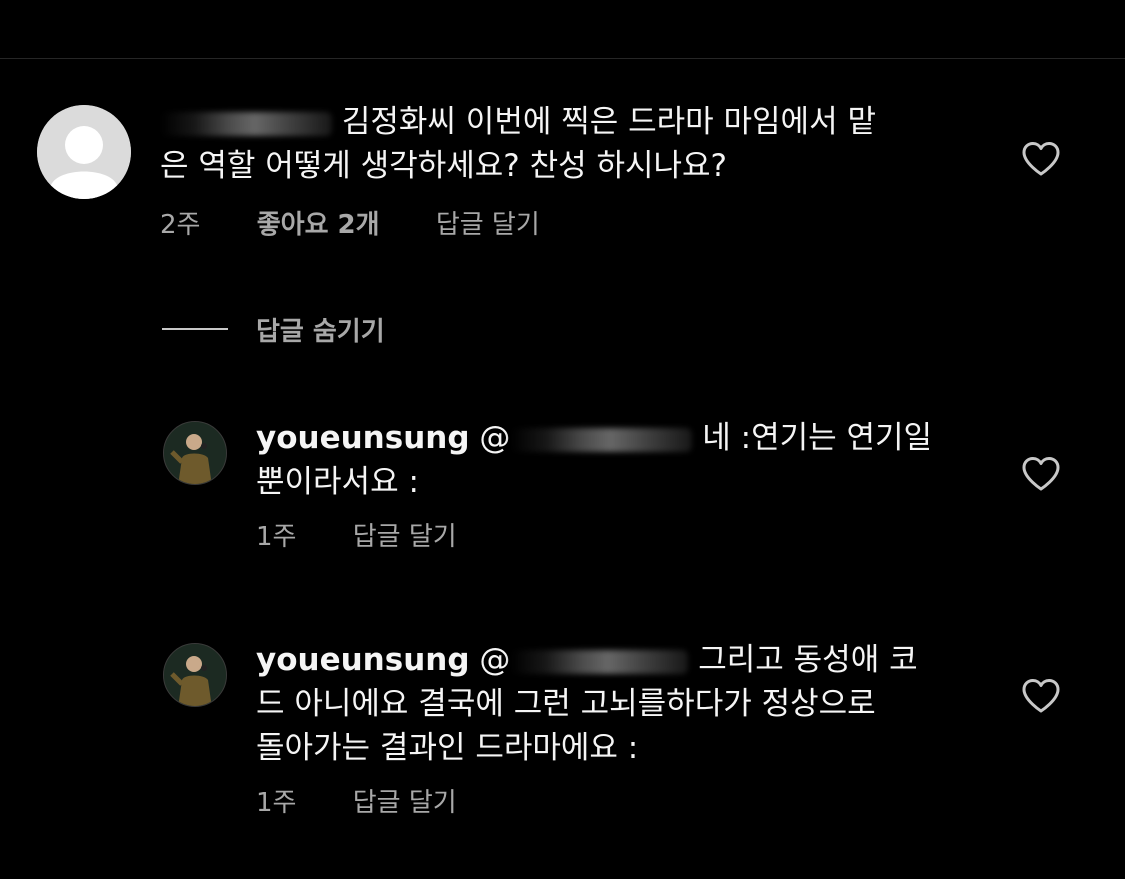 This screenshot has height=879, width=1125. Describe the element at coordinates (817, 438) in the screenshot. I see `reply-text-line1: 네 :연기는 연기일` at that location.